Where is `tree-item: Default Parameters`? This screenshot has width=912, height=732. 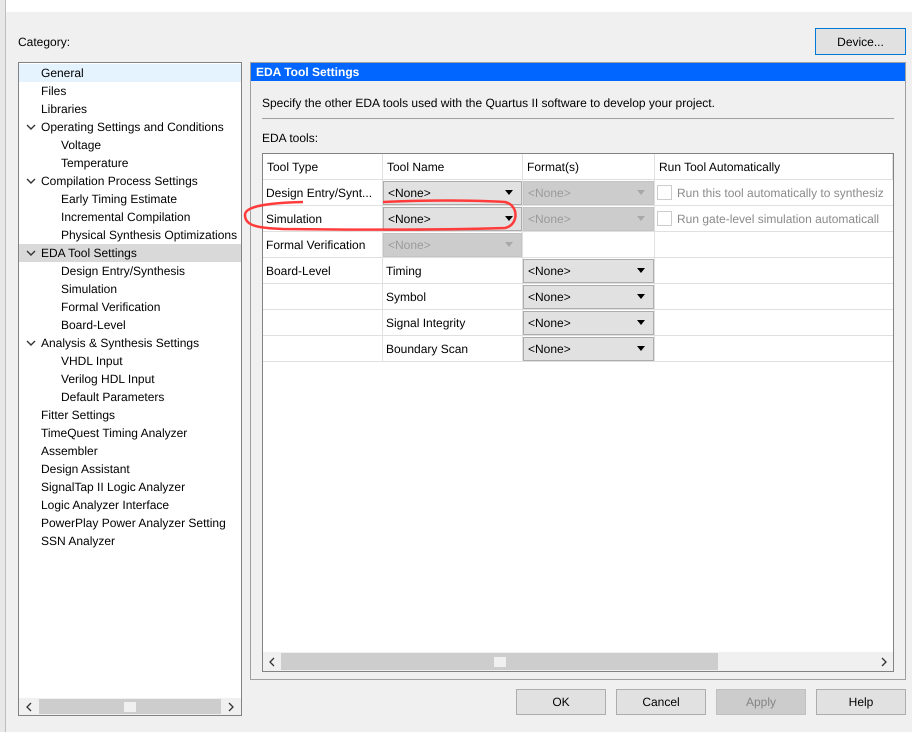
tree-item: Default Parameters is located at coordinates (130, 397).